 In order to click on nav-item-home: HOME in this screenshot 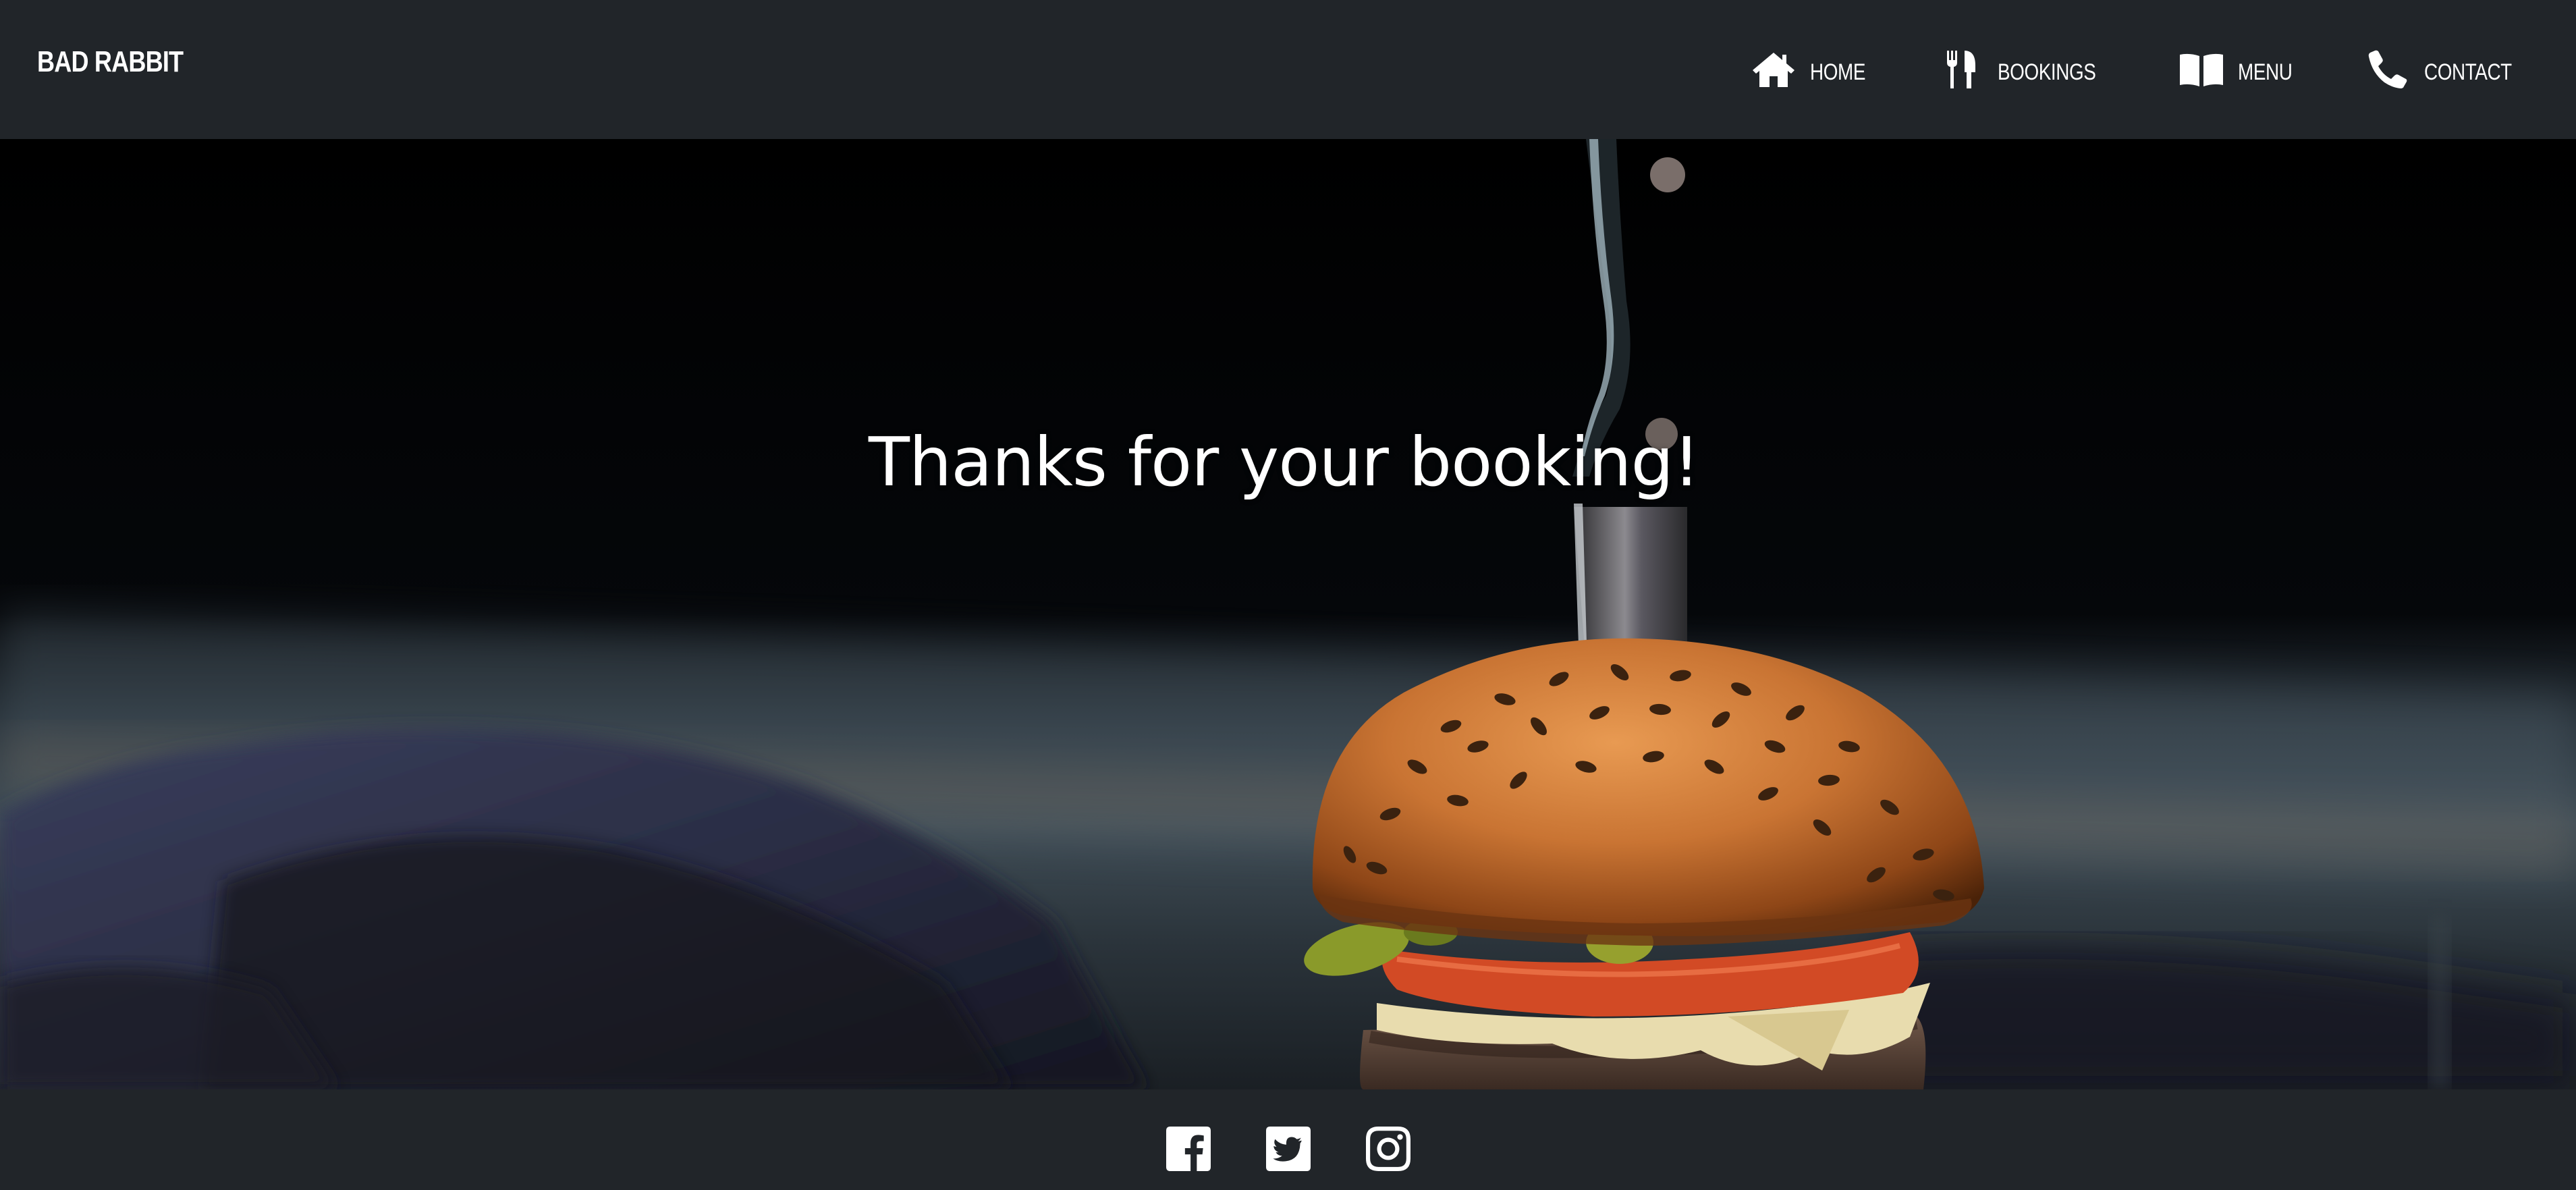, I will do `click(1815, 69)`.